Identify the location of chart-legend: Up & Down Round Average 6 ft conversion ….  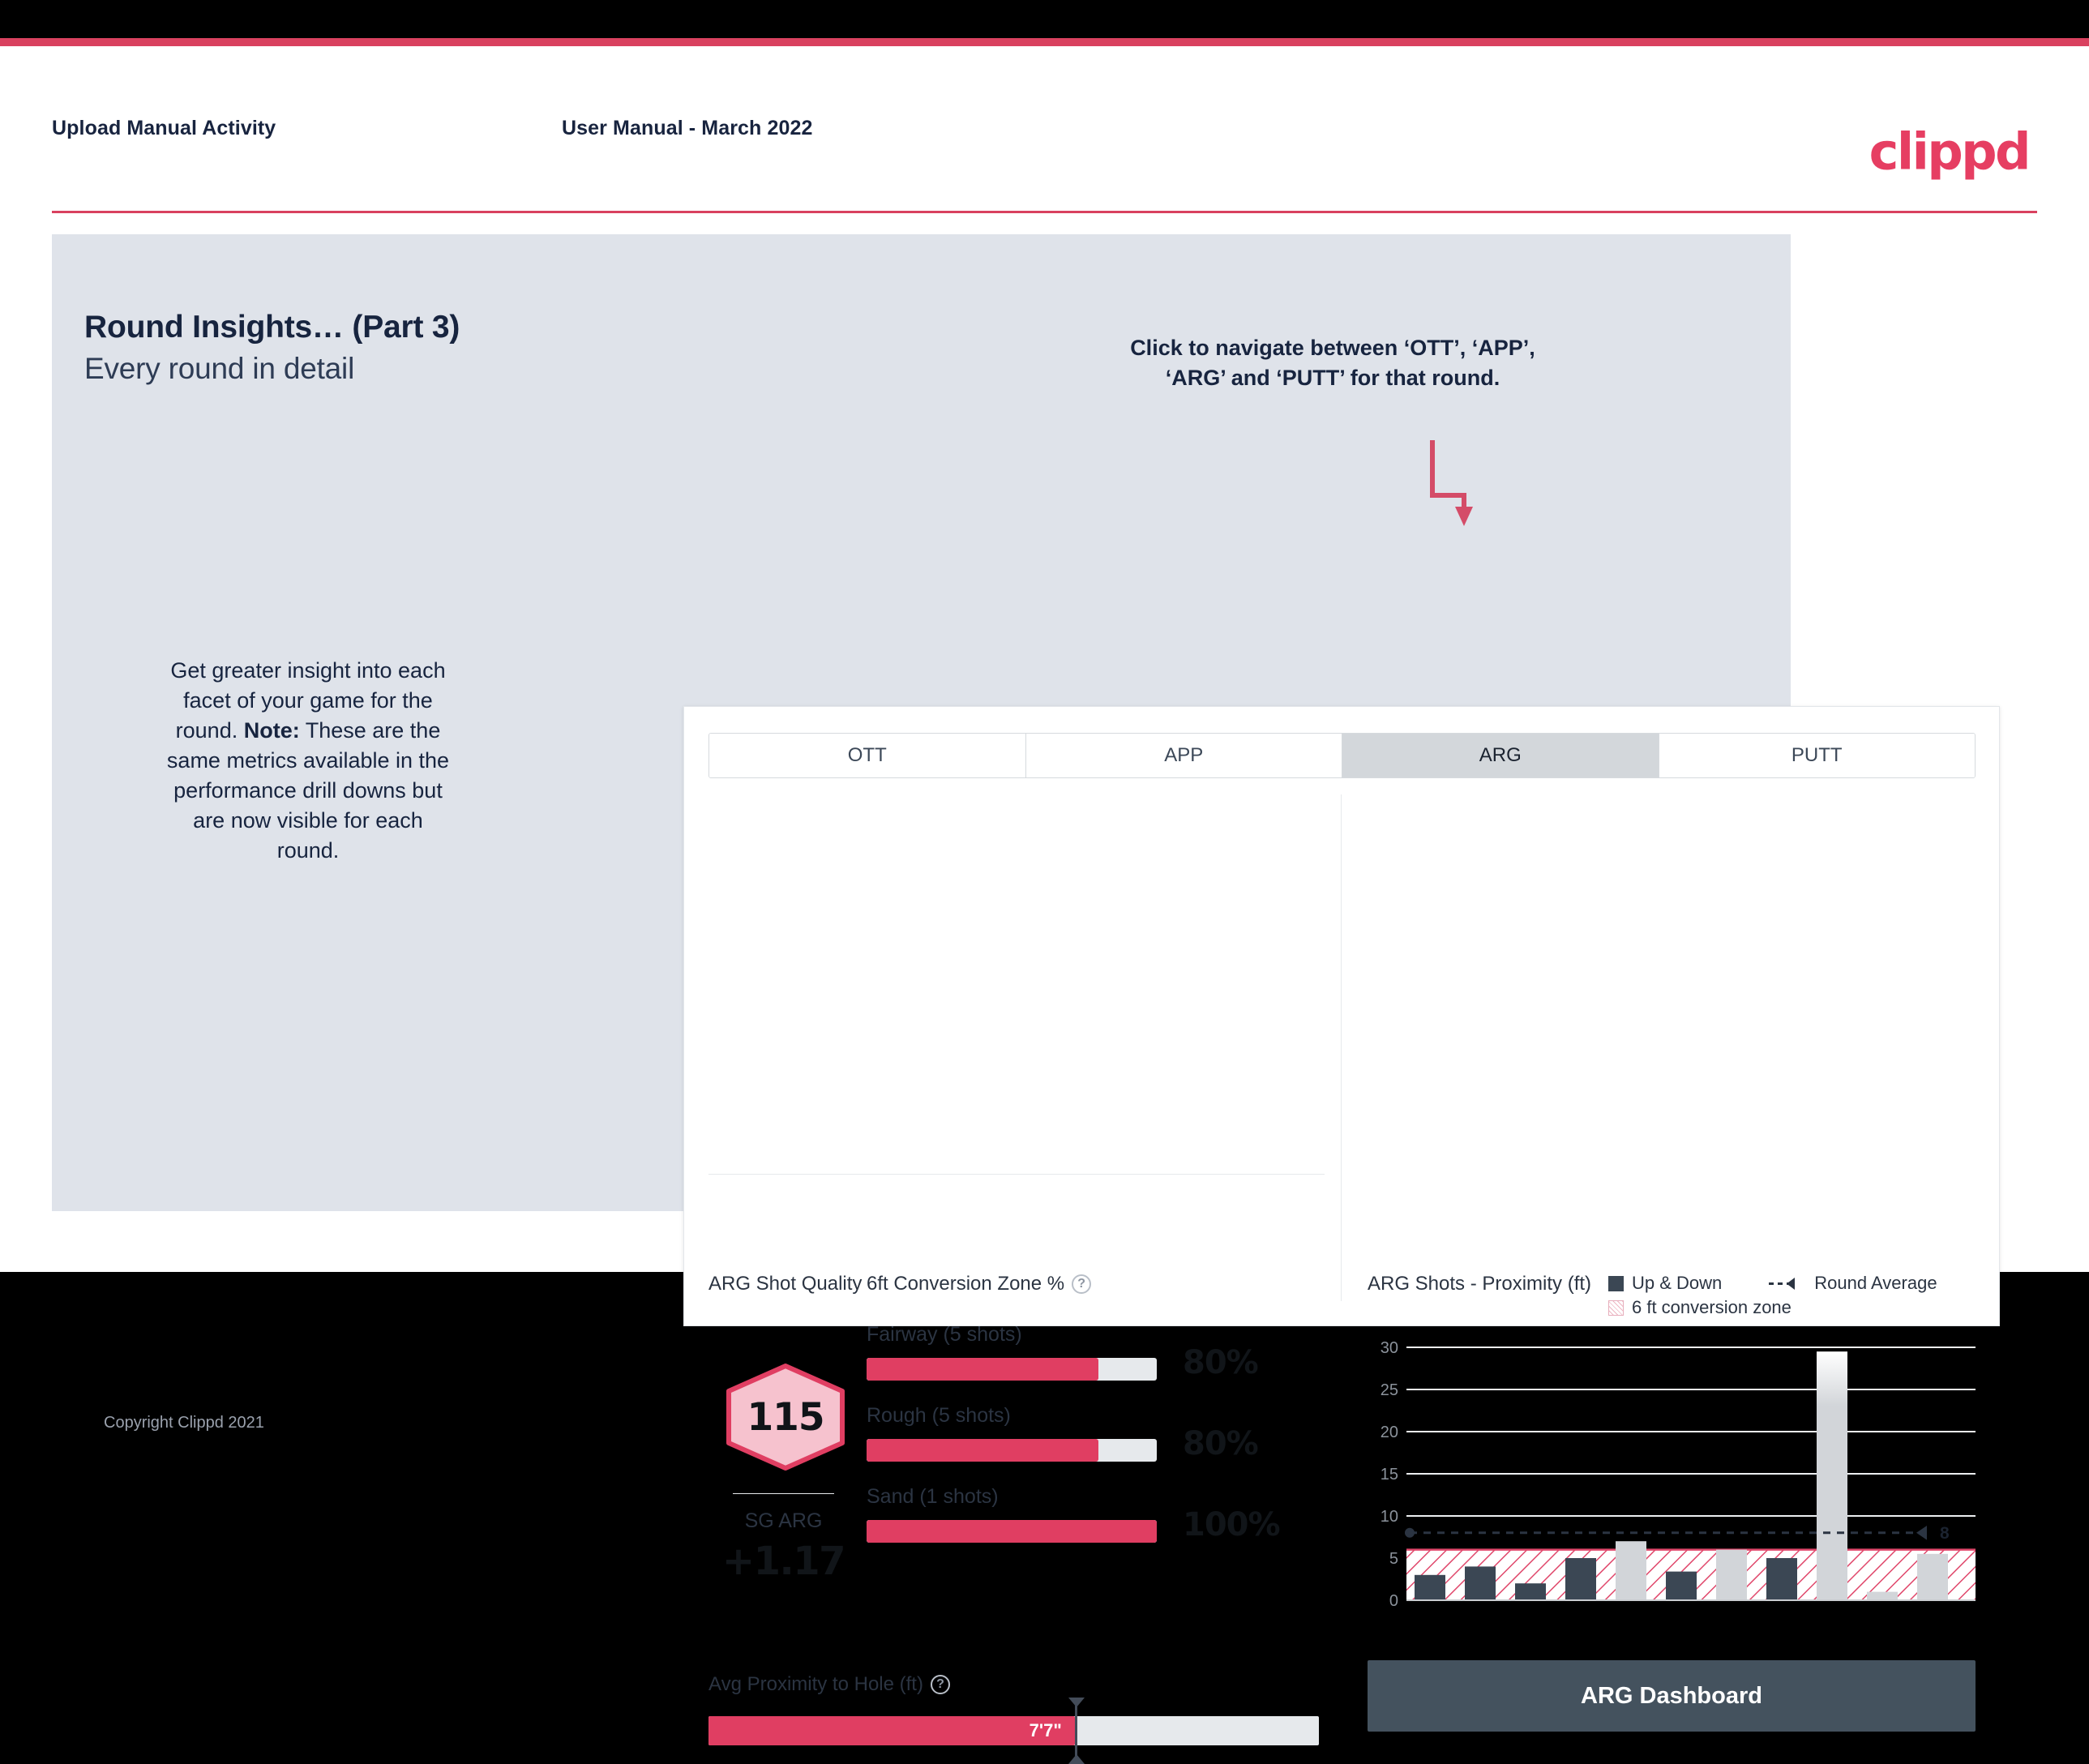
(1794, 1295).